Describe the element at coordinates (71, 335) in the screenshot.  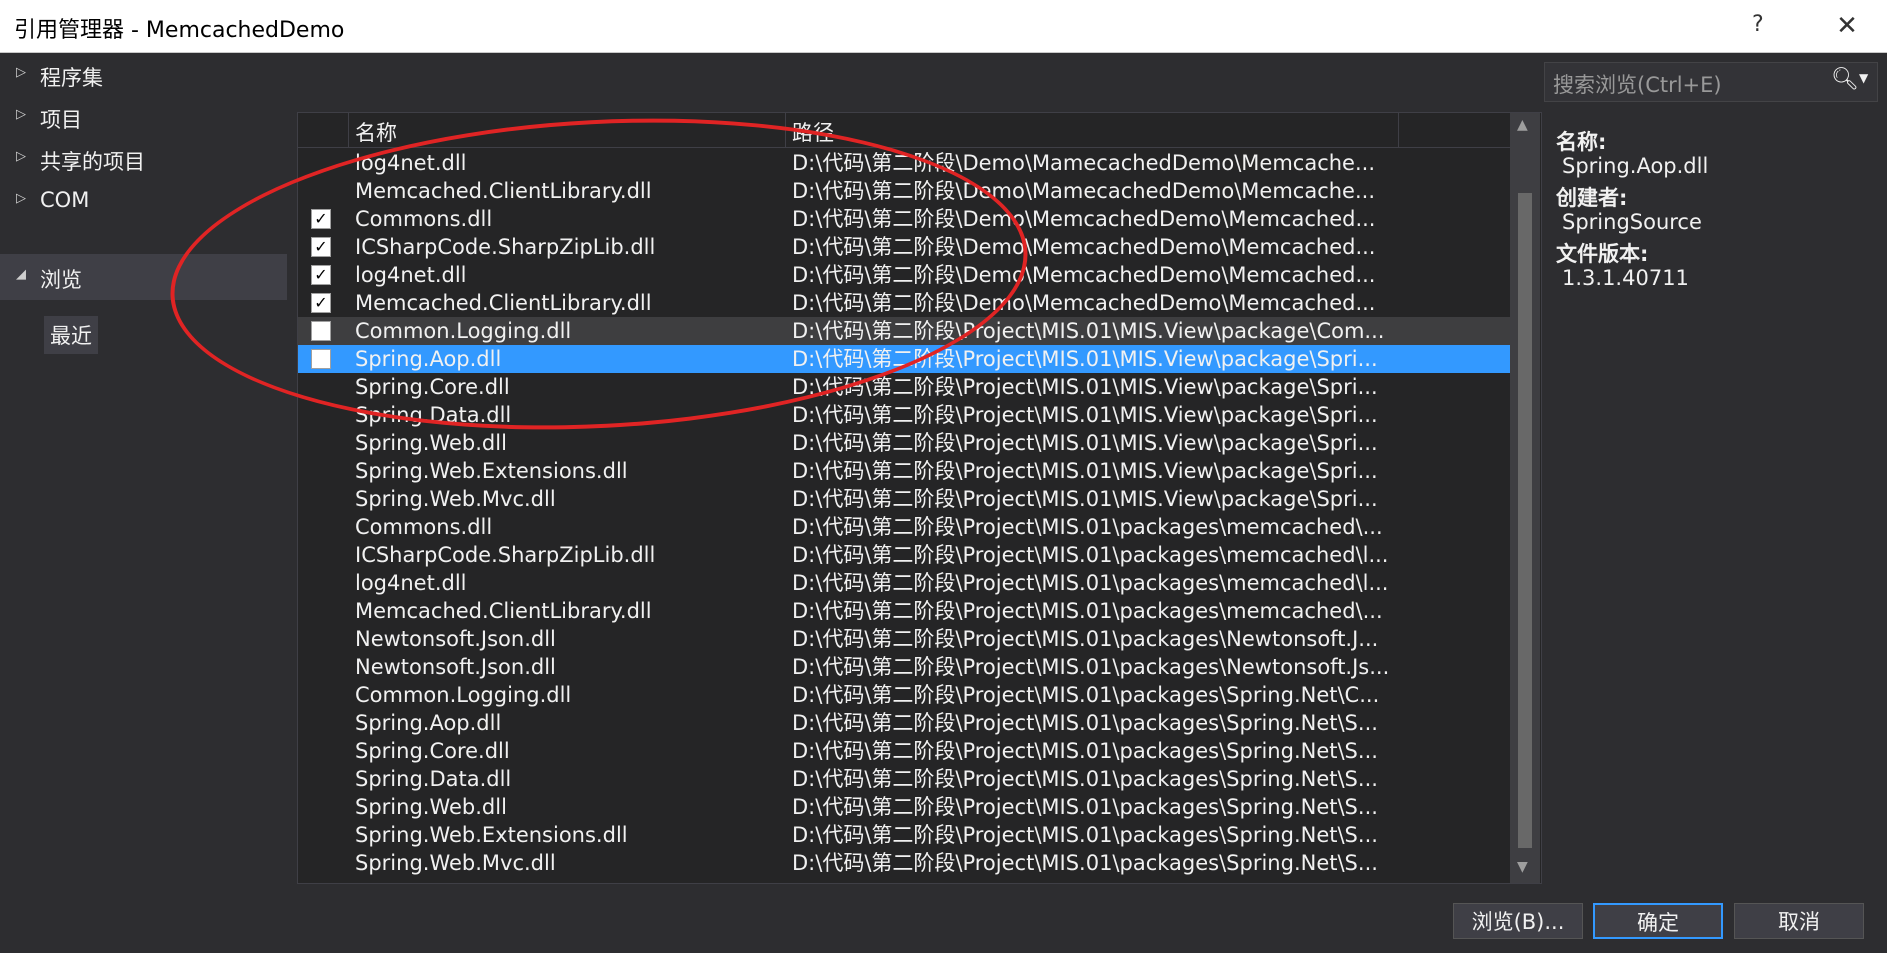
I see `nav-subitem-recent: 最近` at that location.